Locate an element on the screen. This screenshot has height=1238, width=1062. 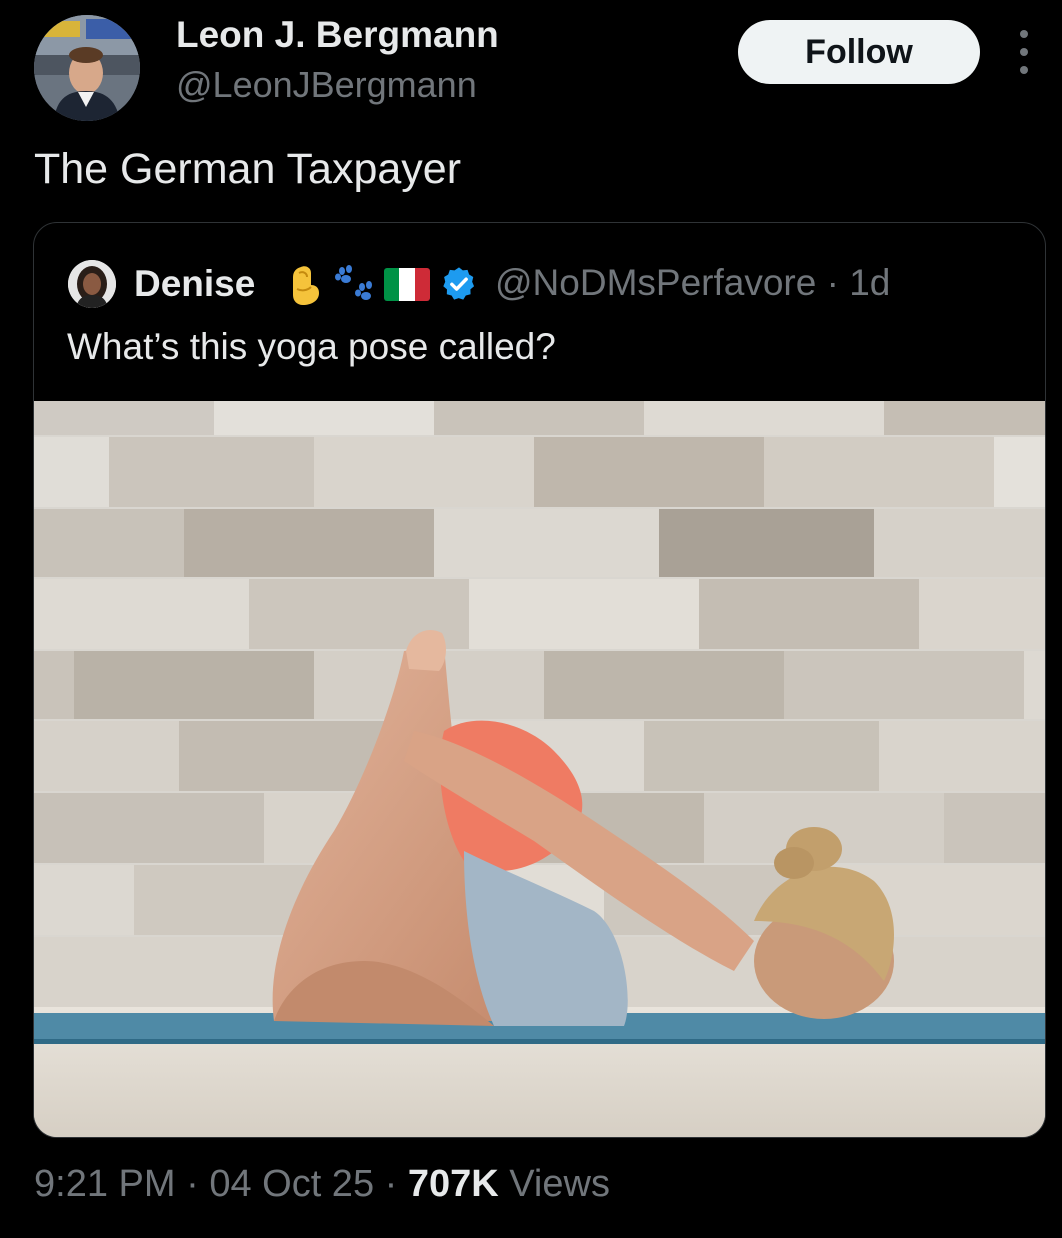
views-label: Views is located at coordinates (554, 1184).